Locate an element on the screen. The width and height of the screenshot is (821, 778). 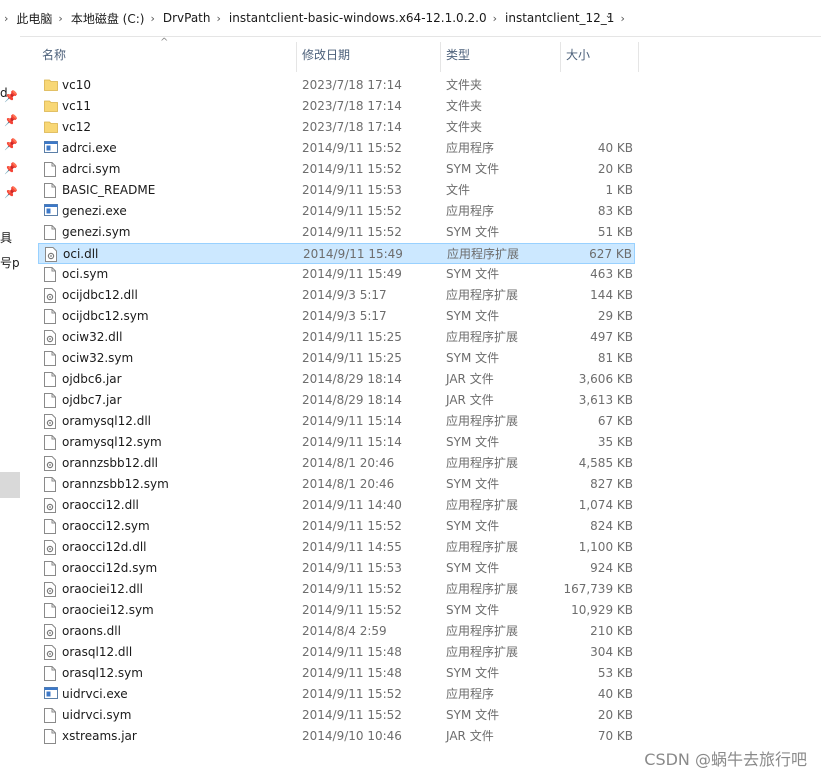
file-row: orasql12.sym 2014/9/11 15:48 SYM 文件 53 KB is located at coordinates (336, 673).